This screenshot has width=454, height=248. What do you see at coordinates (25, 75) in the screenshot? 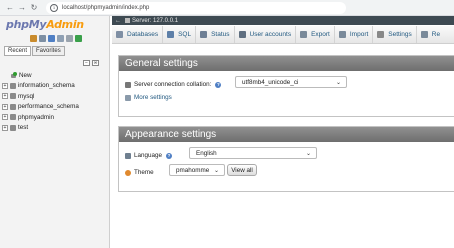
I see `tree-item-label: New` at bounding box center [25, 75].